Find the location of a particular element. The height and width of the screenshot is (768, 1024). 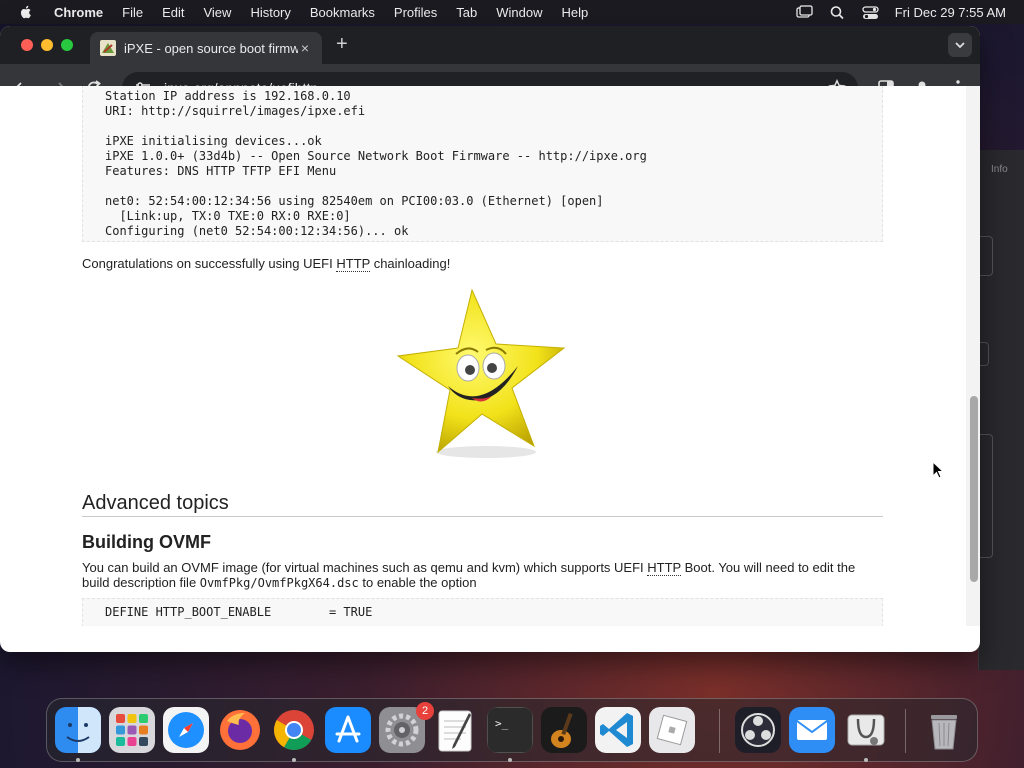

http-boot-enable-code-block: DEFINE HTTP_BOOT_ENABLE = TRUE is located at coordinates (482, 612).